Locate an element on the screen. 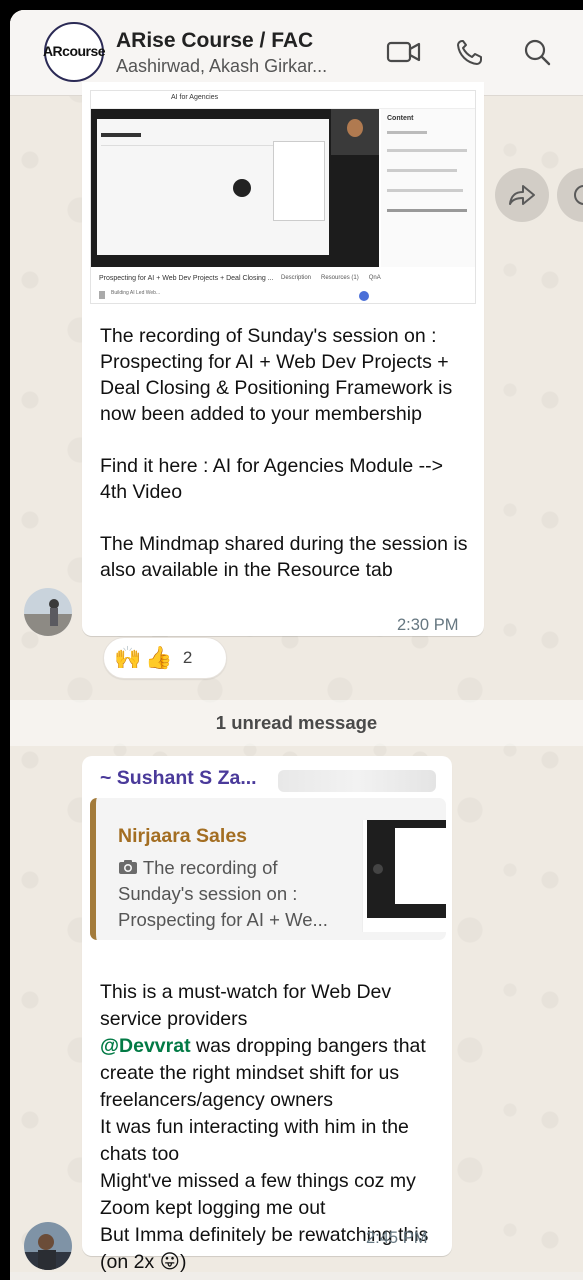 This screenshot has width=583, height=1280. sender-avatar is located at coordinates (48, 612).